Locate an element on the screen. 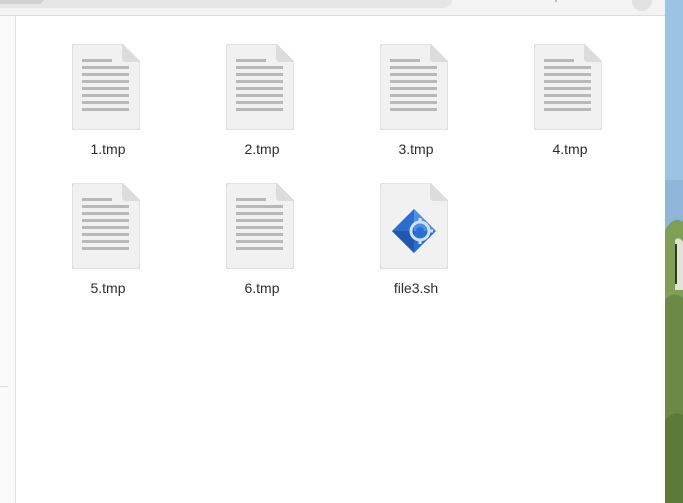 Image resolution: width=683 pixels, height=503 pixels. window-control-button is located at coordinates (642, 5).